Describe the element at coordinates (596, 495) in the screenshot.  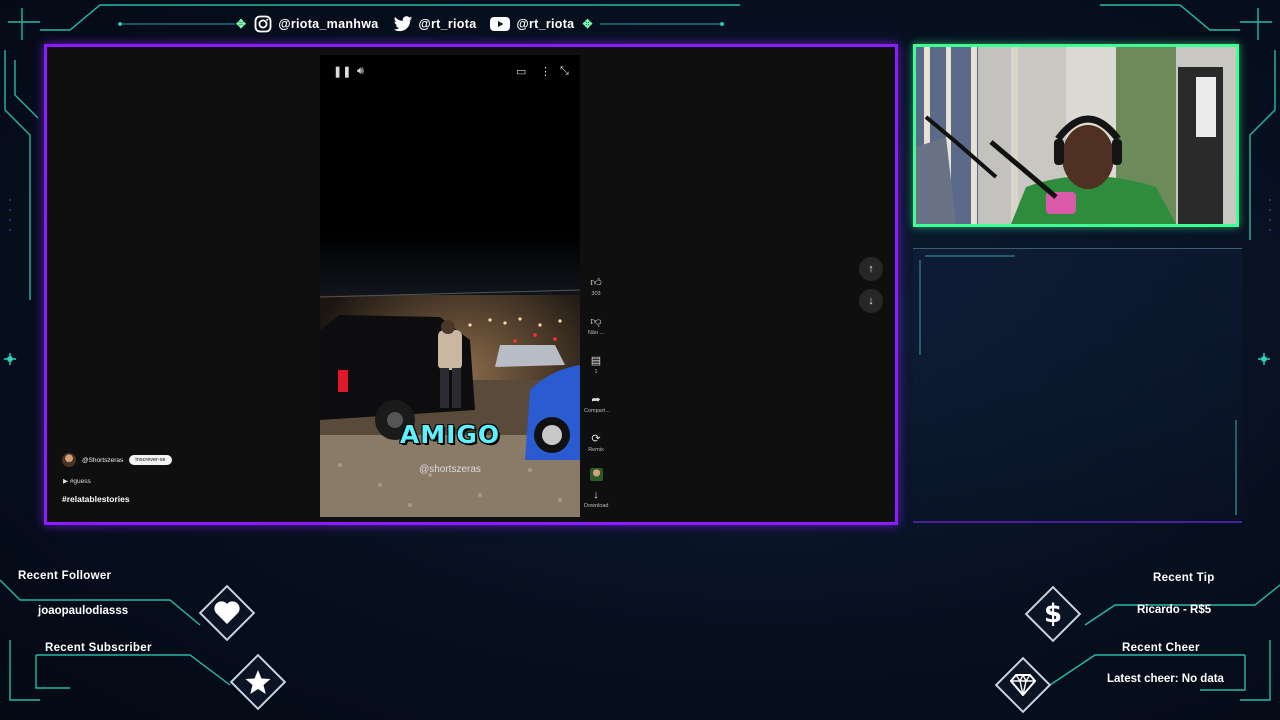
I see `download-icon: ↓` at that location.